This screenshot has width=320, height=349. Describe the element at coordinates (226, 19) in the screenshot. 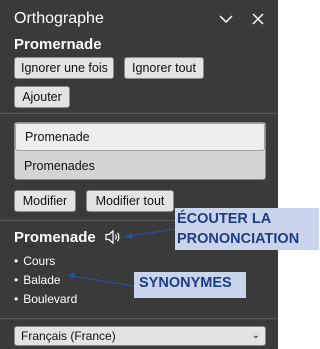

I see `chevron-down-icon` at that location.